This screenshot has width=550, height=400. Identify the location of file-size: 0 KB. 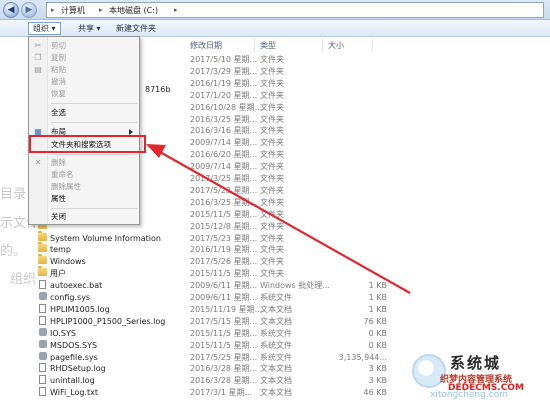
(377, 345).